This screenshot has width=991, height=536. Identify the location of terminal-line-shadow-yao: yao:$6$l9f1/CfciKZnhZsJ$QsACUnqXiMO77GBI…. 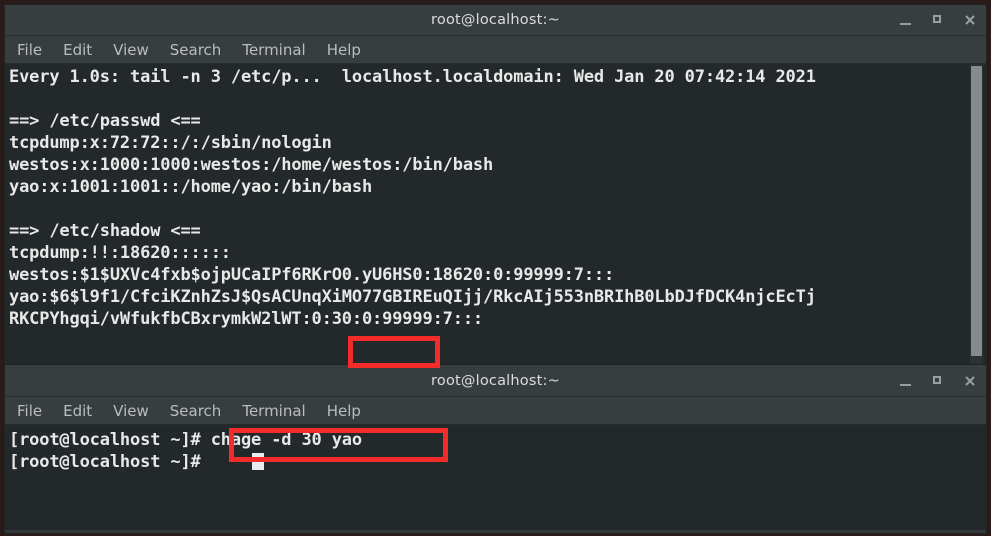
(412, 297).